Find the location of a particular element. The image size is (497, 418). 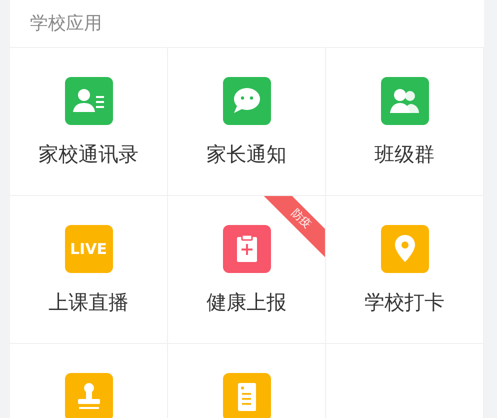

app-tile: 健康上报 防疫 is located at coordinates (247, 270).